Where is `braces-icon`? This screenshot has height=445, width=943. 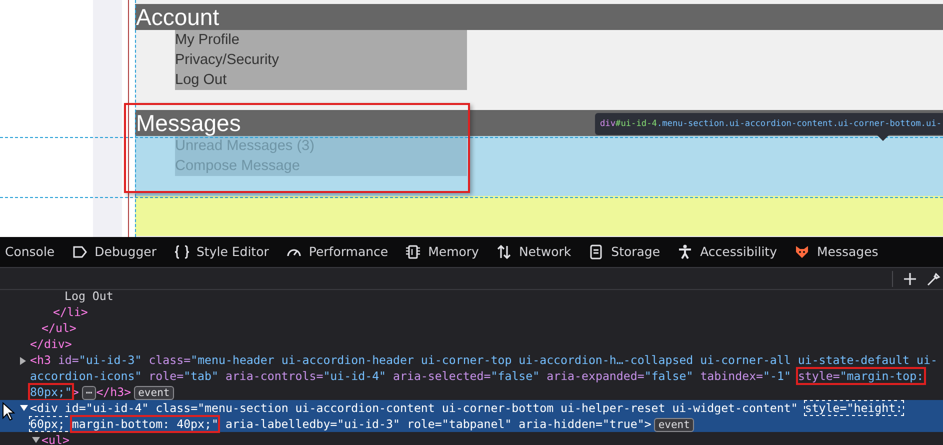 braces-icon is located at coordinates (182, 252).